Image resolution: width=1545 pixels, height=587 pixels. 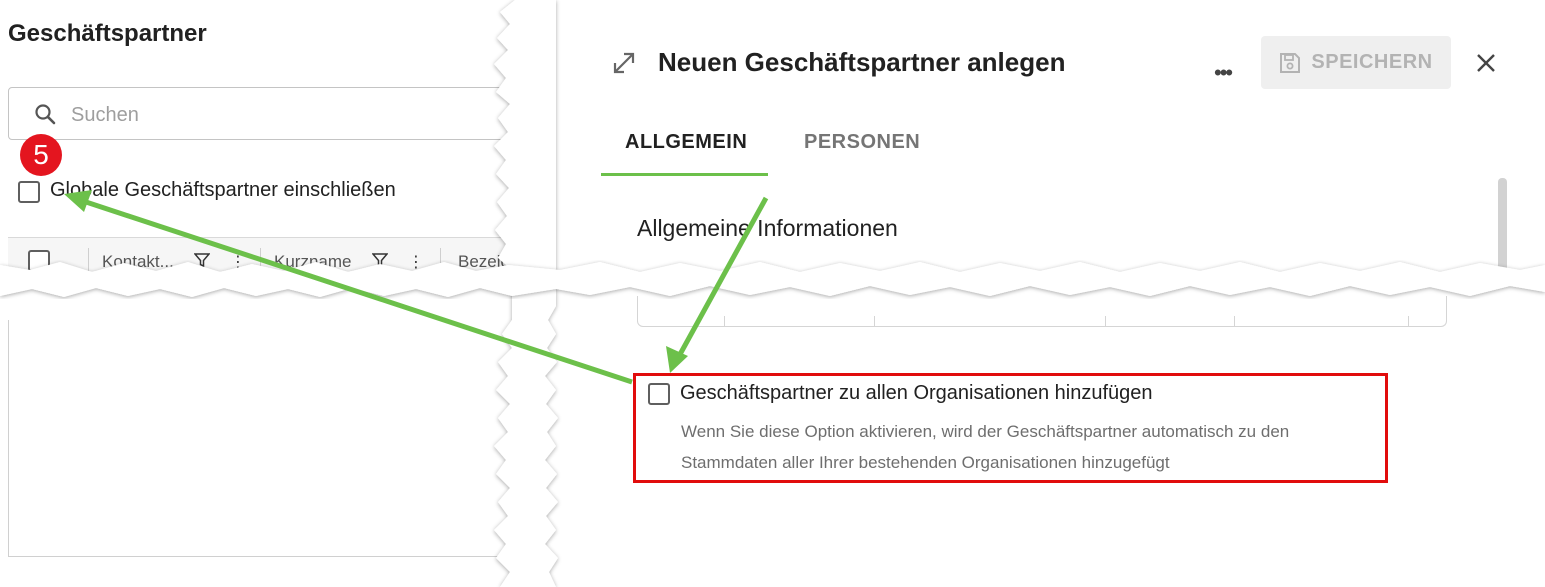 What do you see at coordinates (263, 438) in the screenshot?
I see `table-body` at bounding box center [263, 438].